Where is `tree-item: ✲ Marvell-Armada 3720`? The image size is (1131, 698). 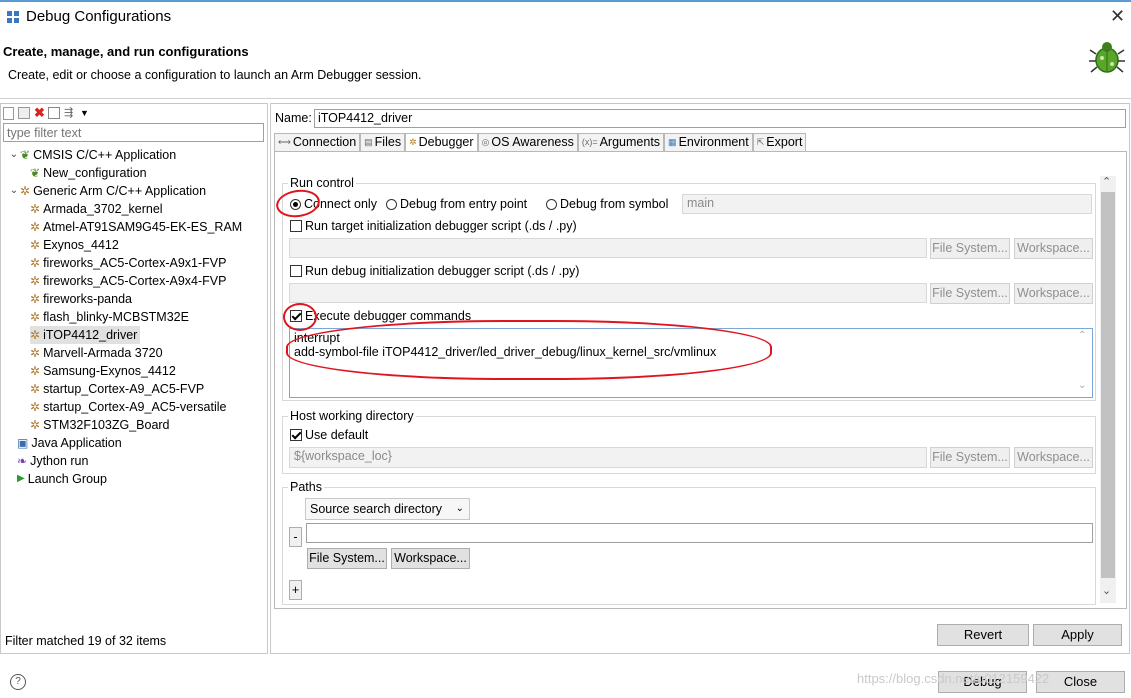
tree-item: ✲ Marvell-Armada 3720 is located at coordinates (96, 353).